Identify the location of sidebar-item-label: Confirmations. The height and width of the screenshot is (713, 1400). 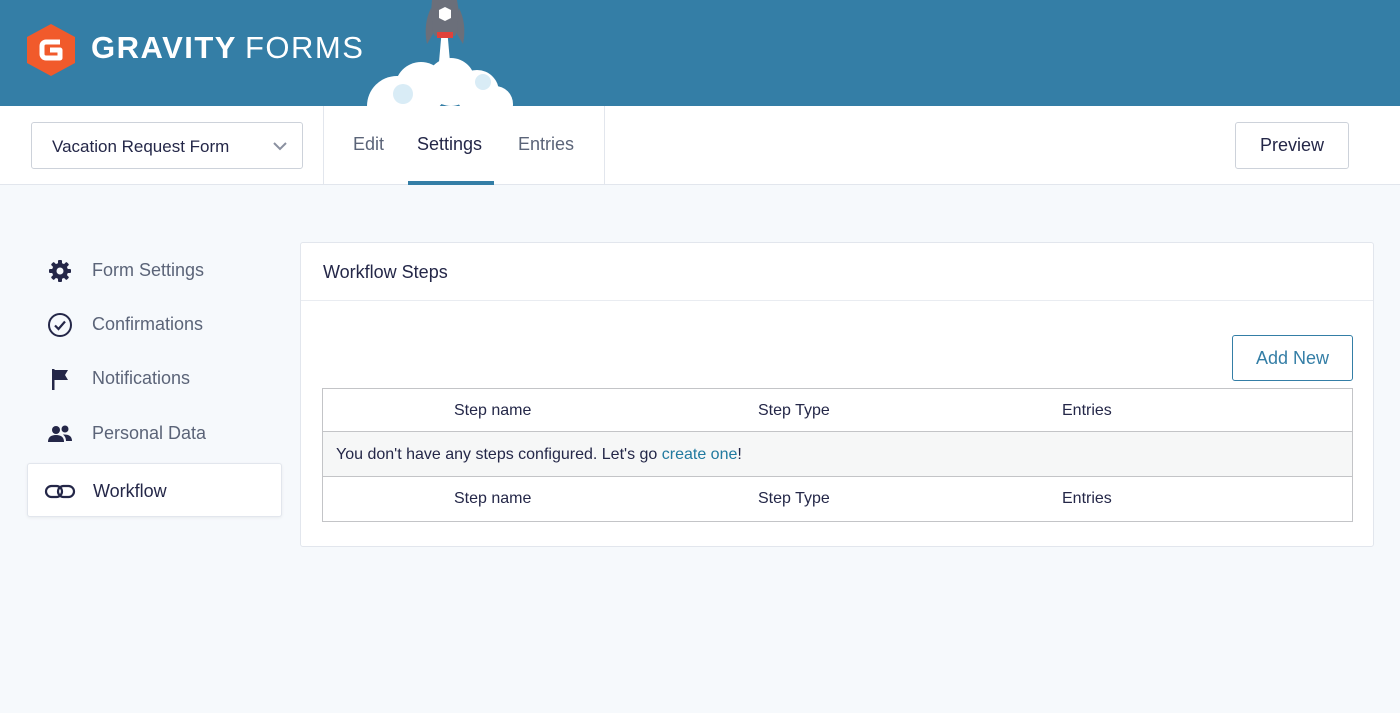
(148, 324).